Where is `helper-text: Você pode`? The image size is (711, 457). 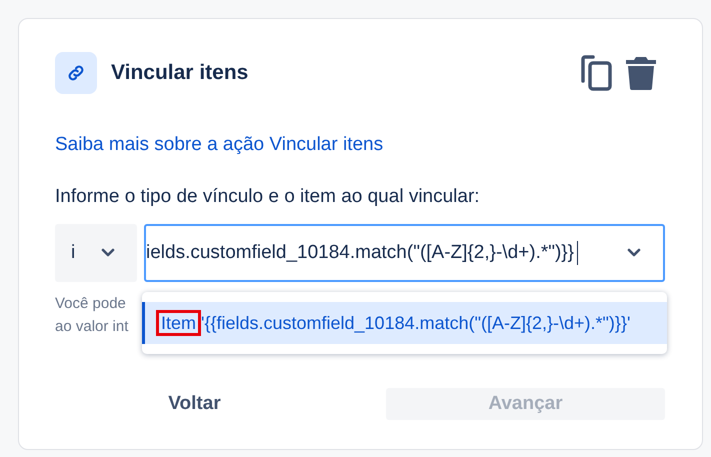 helper-text: Você pode is located at coordinates (90, 304).